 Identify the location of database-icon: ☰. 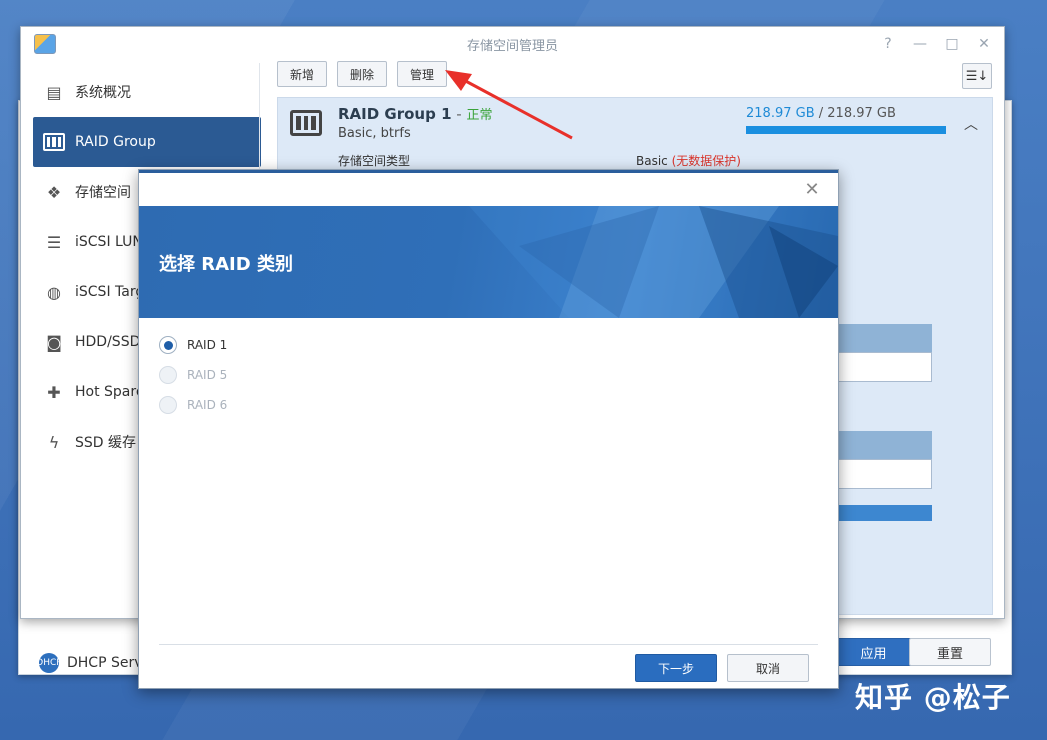
(54, 242).